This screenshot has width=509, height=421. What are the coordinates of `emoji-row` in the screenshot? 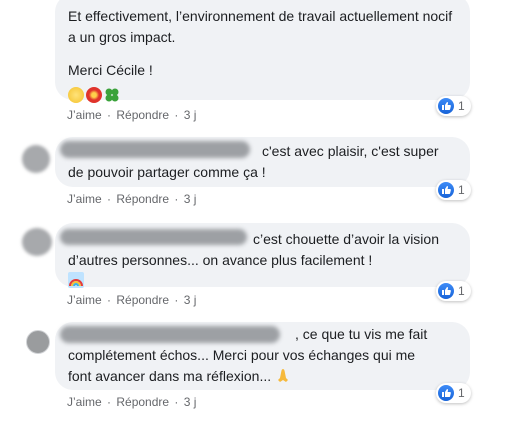 It's located at (262, 95).